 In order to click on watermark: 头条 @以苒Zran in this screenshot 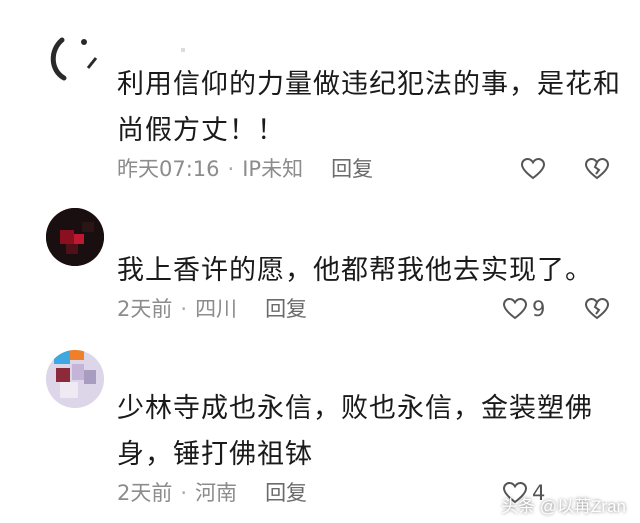, I will do `click(563, 506)`.